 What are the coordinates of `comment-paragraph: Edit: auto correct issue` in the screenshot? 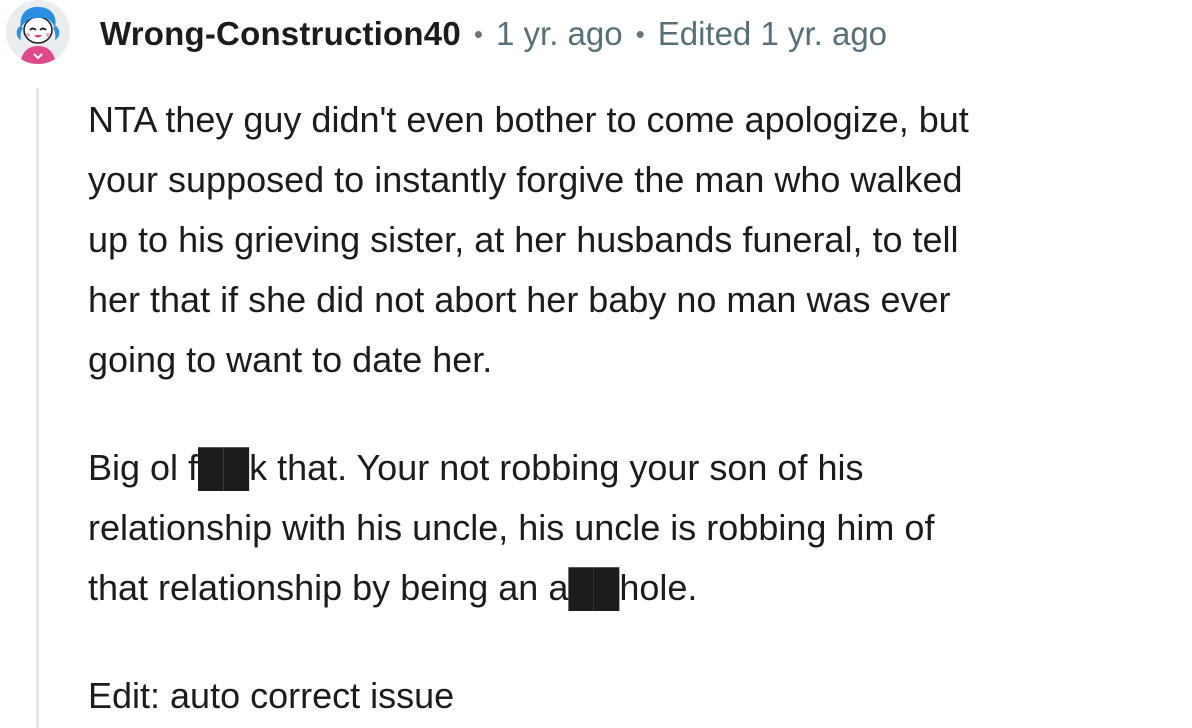 It's located at (271, 695).